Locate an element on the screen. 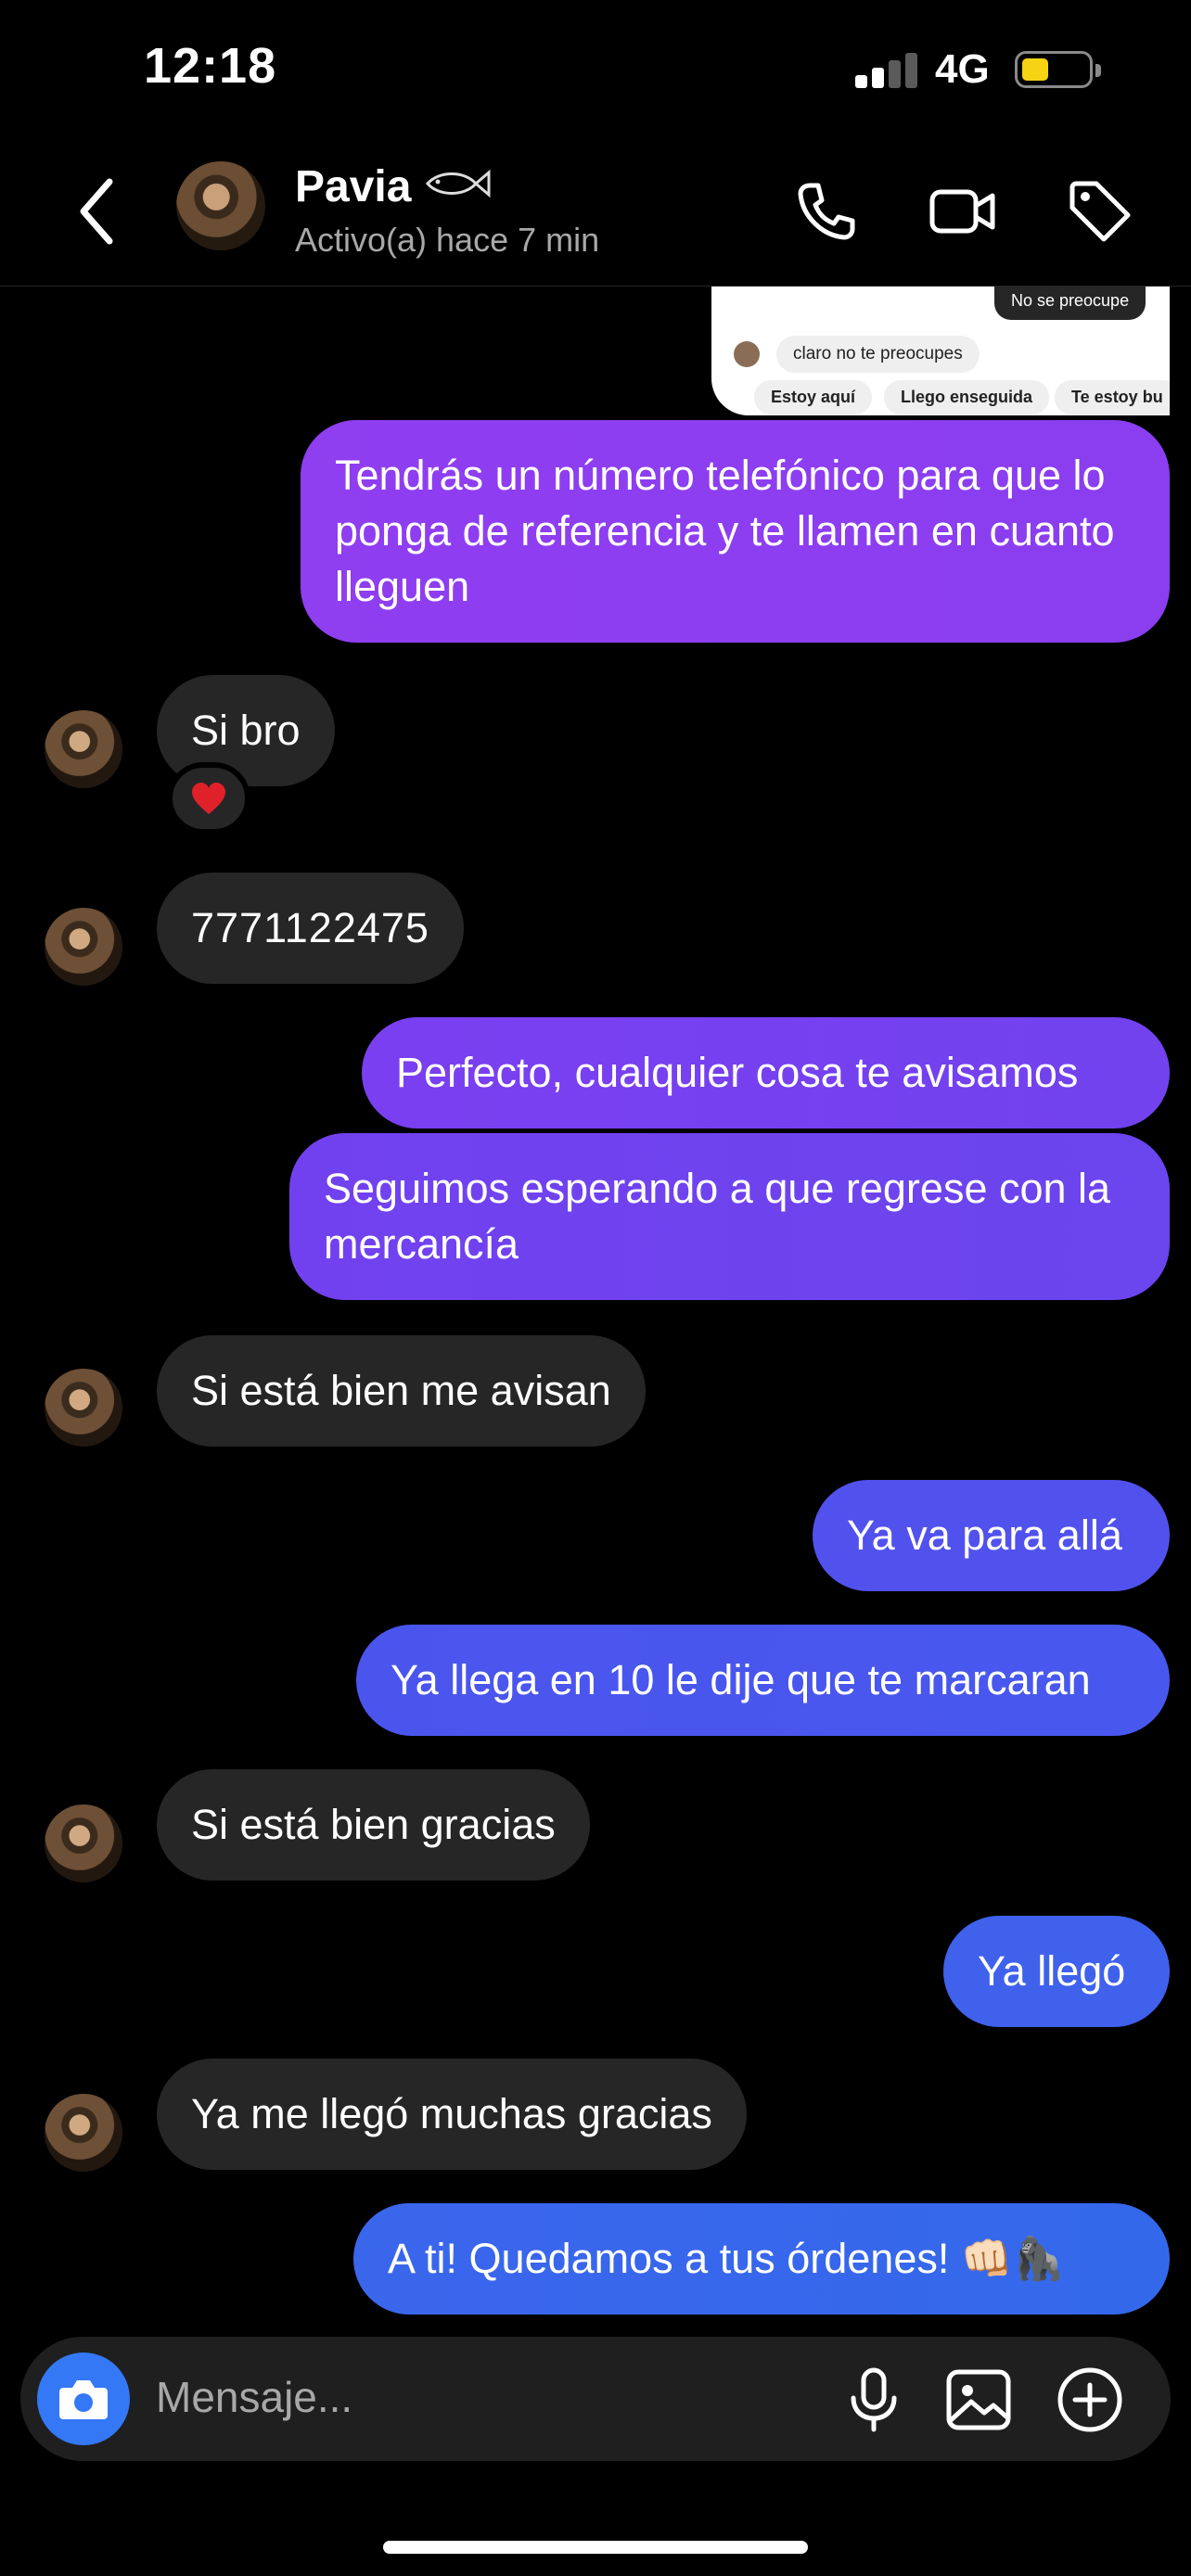  outgoing-message: Perfecto, cualquier cosa te avisamos is located at coordinates (766, 1073).